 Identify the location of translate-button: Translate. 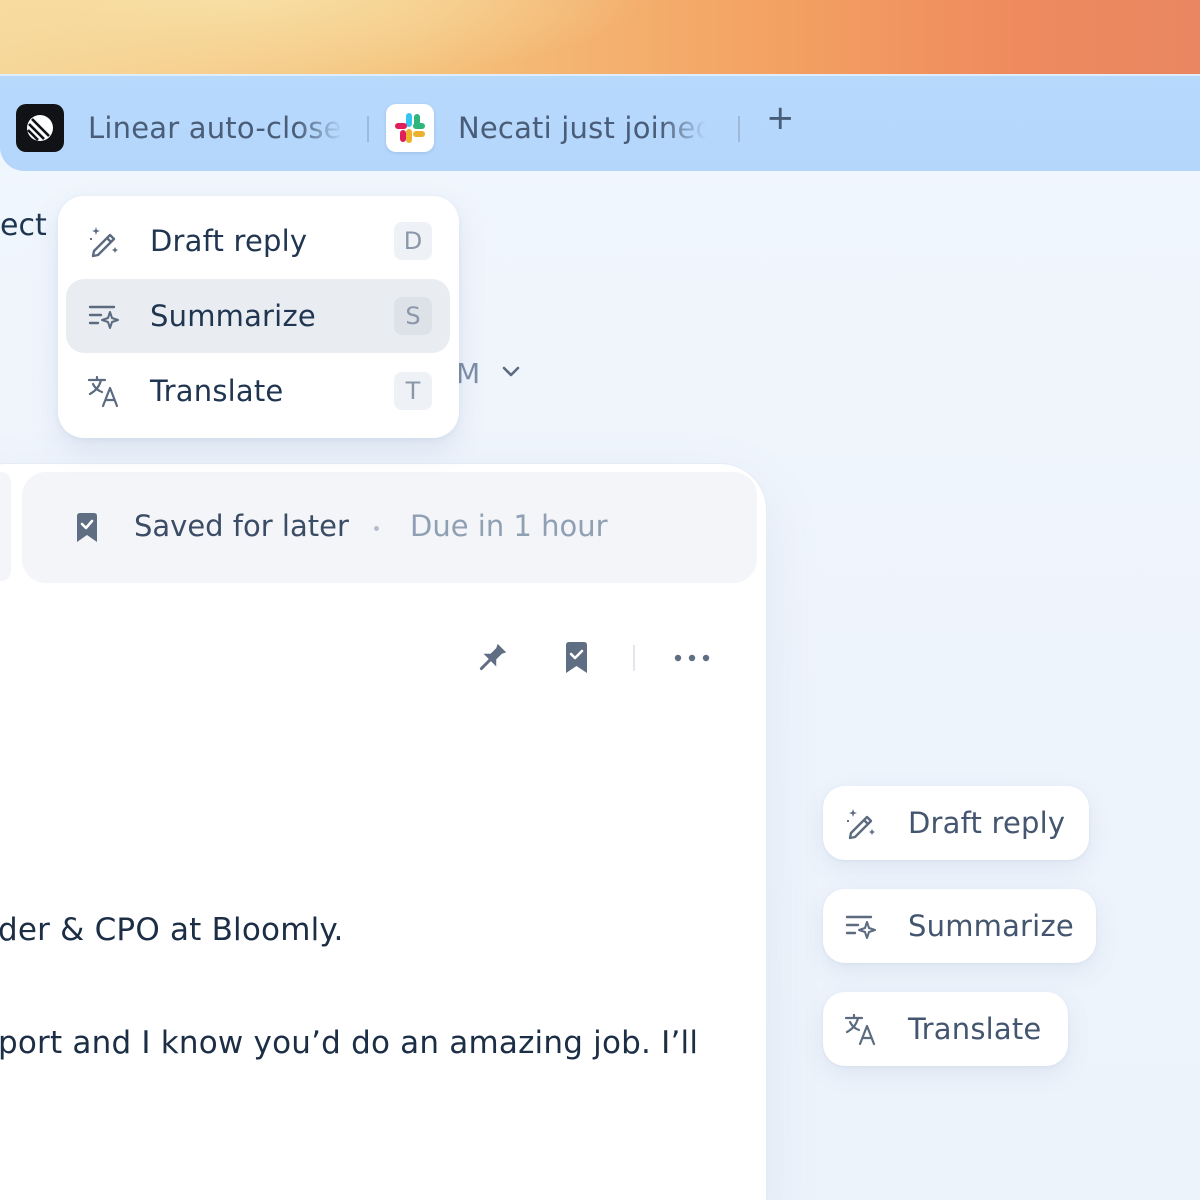
(945, 1029).